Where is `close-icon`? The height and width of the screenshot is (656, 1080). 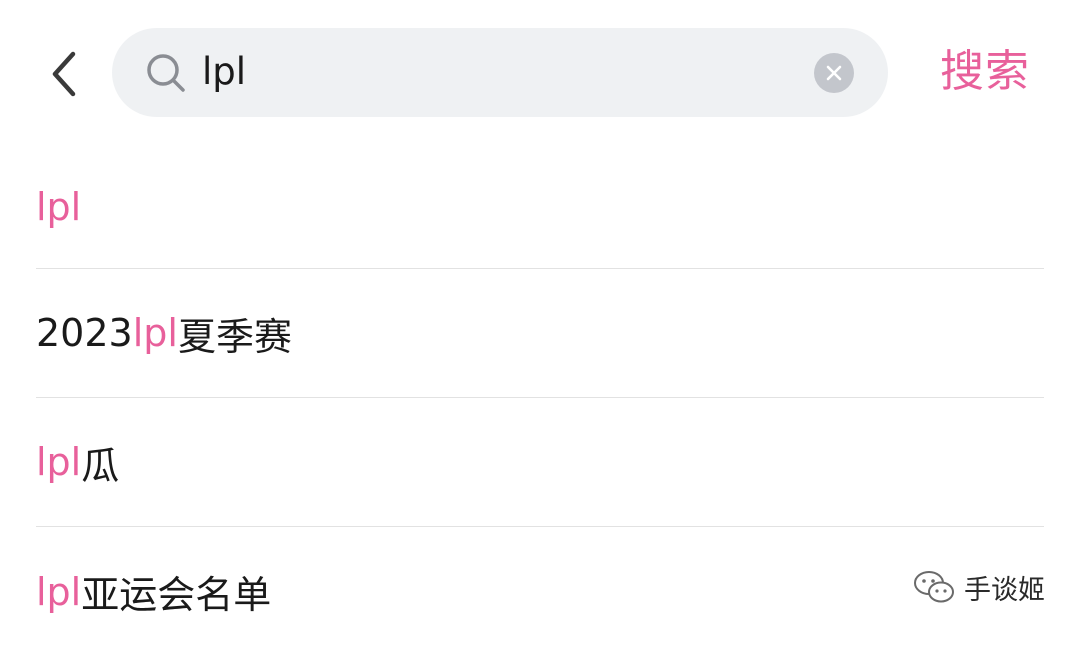
close-icon is located at coordinates (834, 73).